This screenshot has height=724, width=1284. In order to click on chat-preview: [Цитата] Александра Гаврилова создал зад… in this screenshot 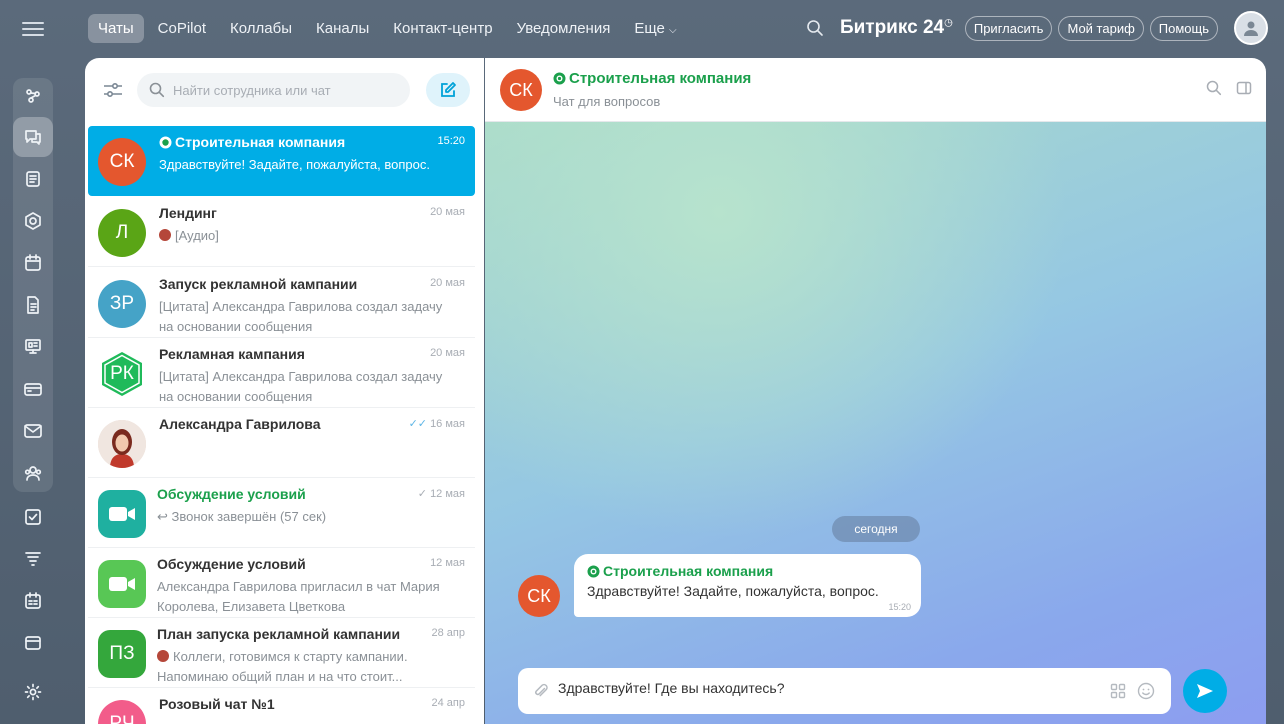, I will do `click(301, 316)`.